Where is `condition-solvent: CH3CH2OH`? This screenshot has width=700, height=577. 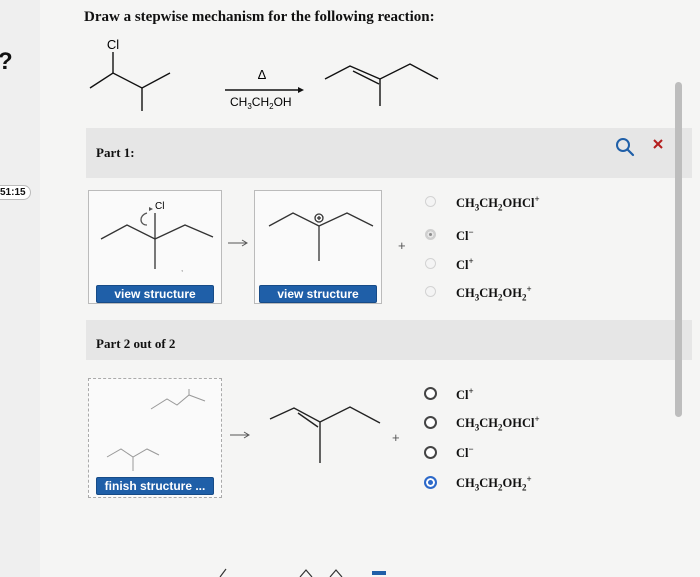 condition-solvent: CH3CH2OH is located at coordinates (261, 103).